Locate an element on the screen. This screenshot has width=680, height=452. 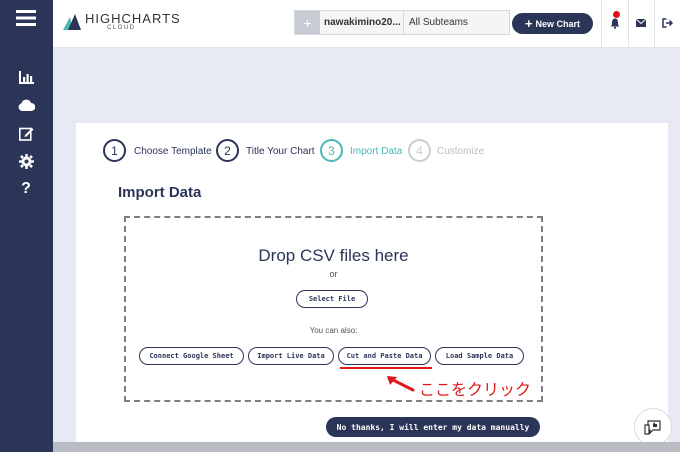
step-1-label: Choose Template is located at coordinates (173, 151).